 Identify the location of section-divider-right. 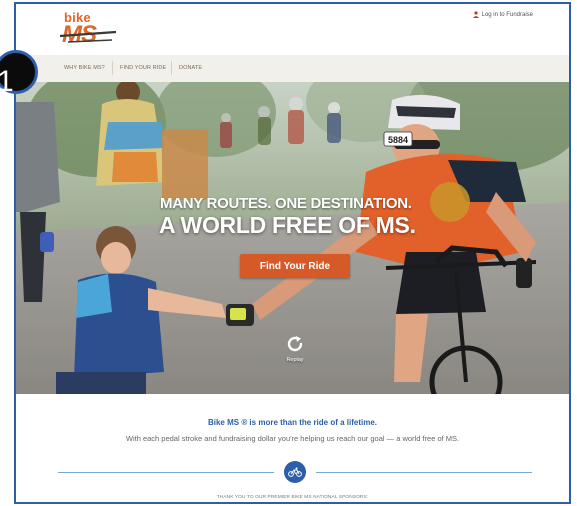
(424, 472).